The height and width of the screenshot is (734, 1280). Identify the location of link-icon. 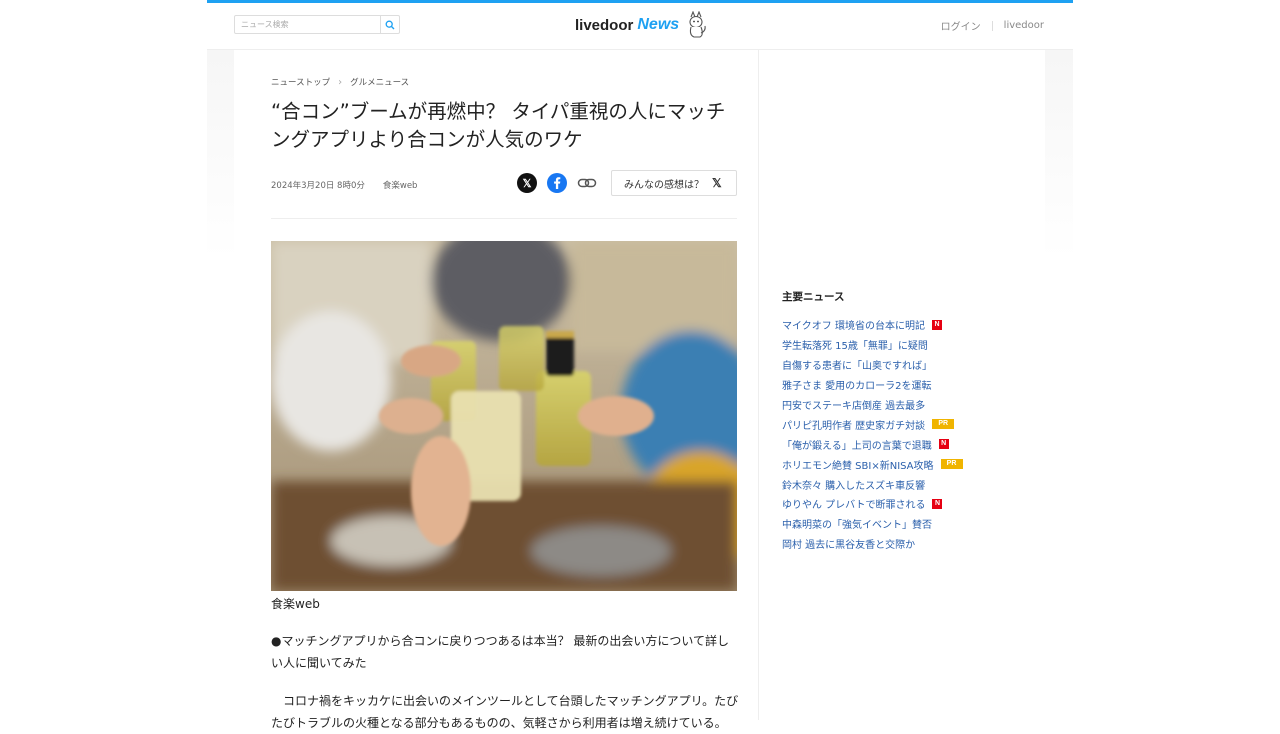
(587, 183).